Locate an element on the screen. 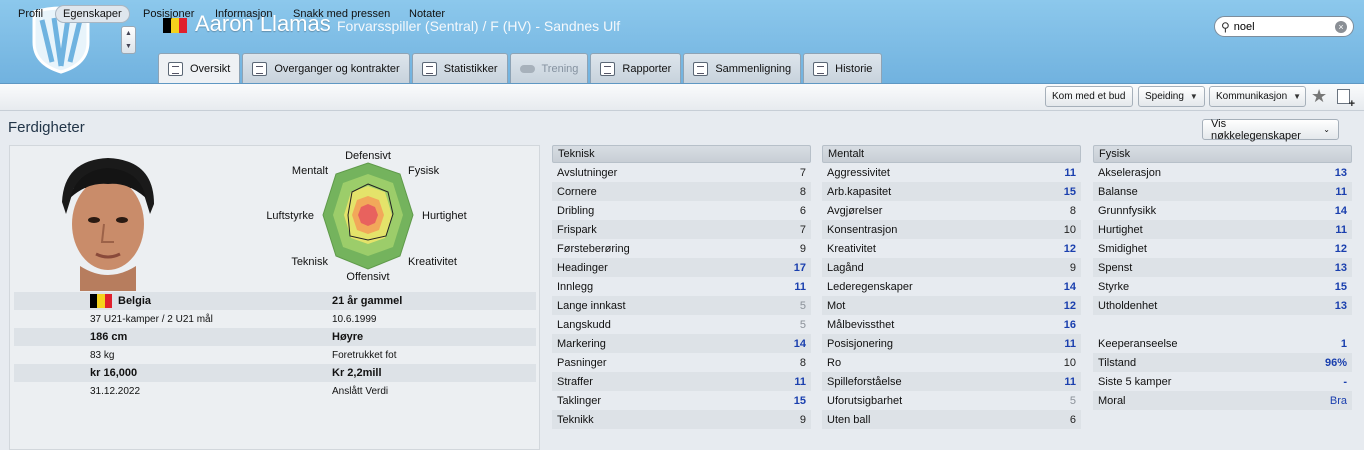 This screenshot has width=1364, height=450. clear-search-icon: × is located at coordinates (1341, 26).